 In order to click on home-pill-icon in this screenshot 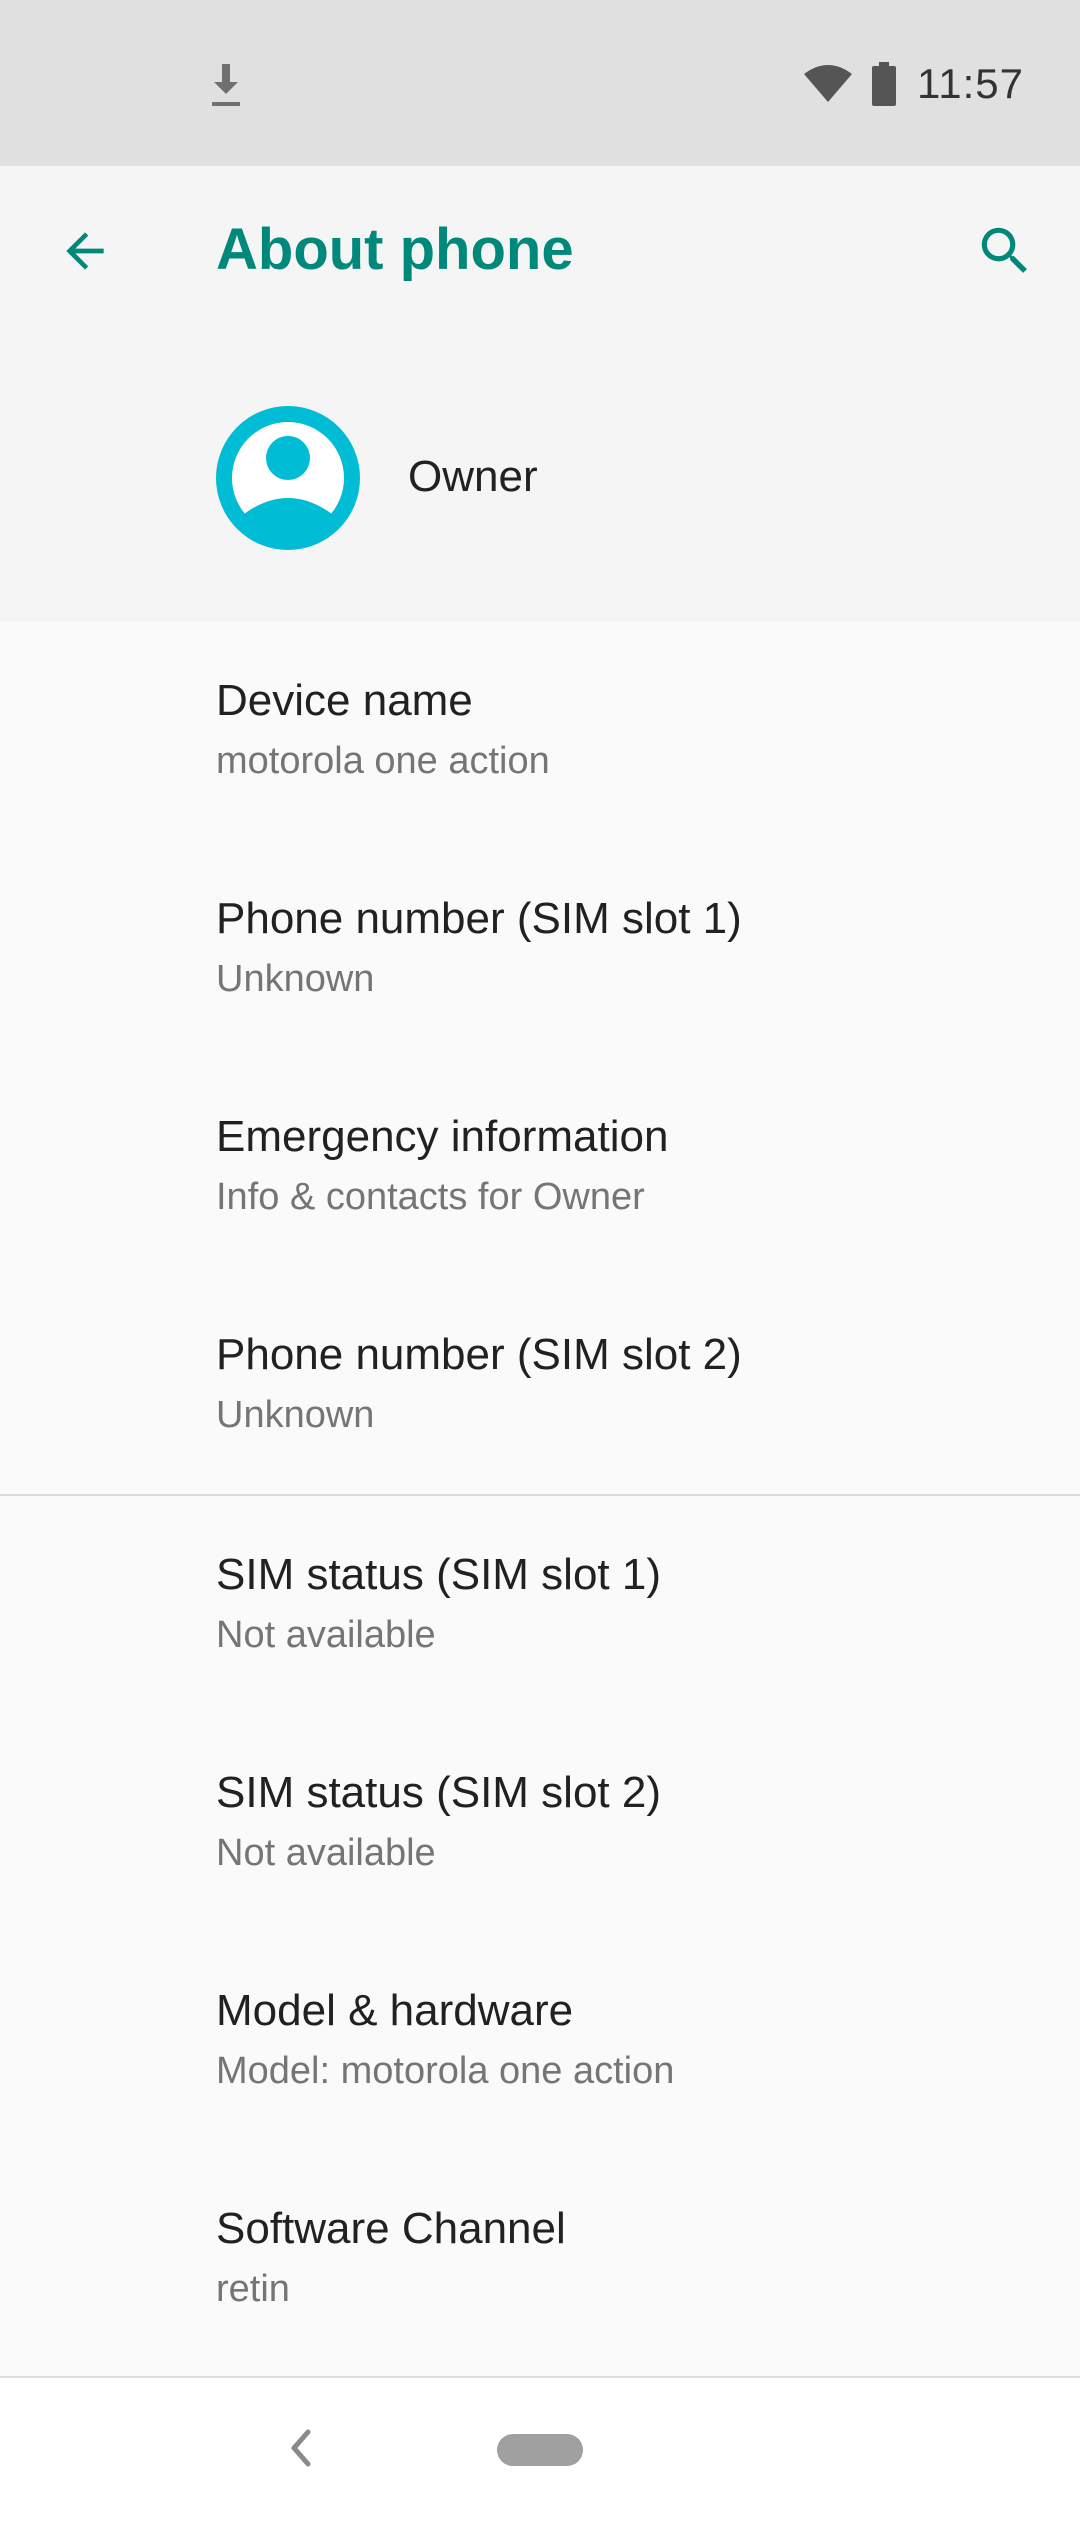, I will do `click(540, 2450)`.